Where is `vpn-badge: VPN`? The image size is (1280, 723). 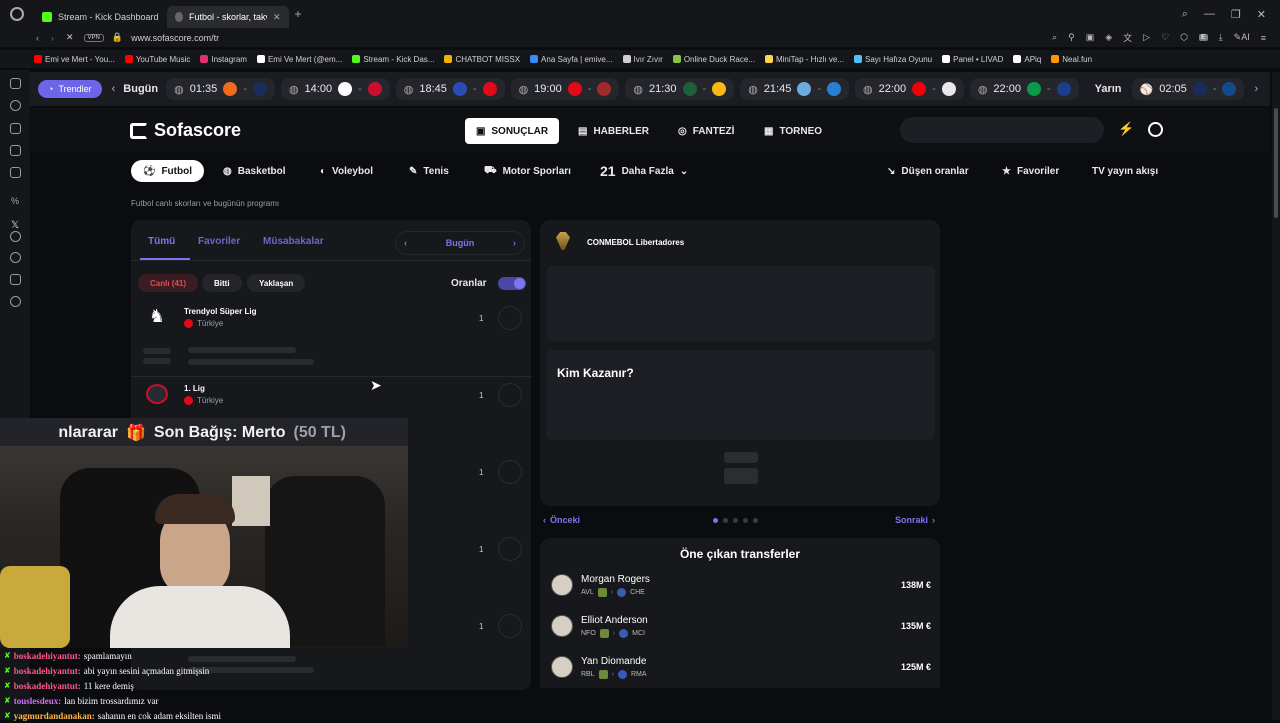
vpn-badge: VPN is located at coordinates (93, 37).